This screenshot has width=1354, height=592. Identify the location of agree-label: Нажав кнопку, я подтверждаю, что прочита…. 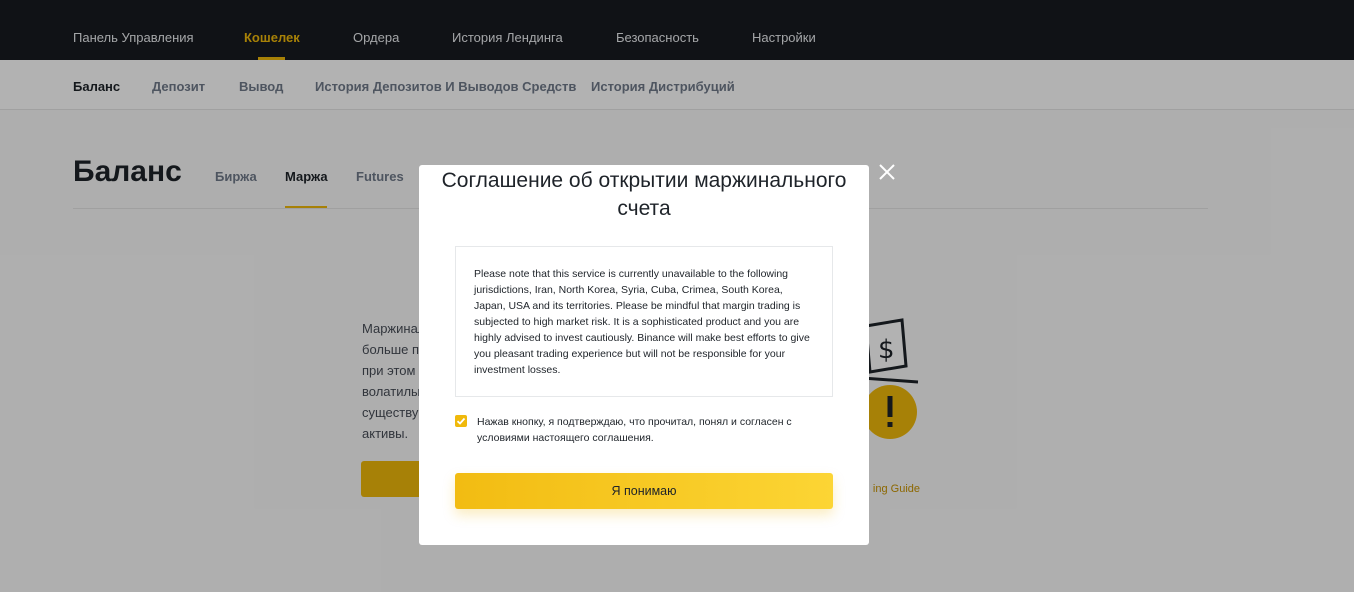
(634, 430).